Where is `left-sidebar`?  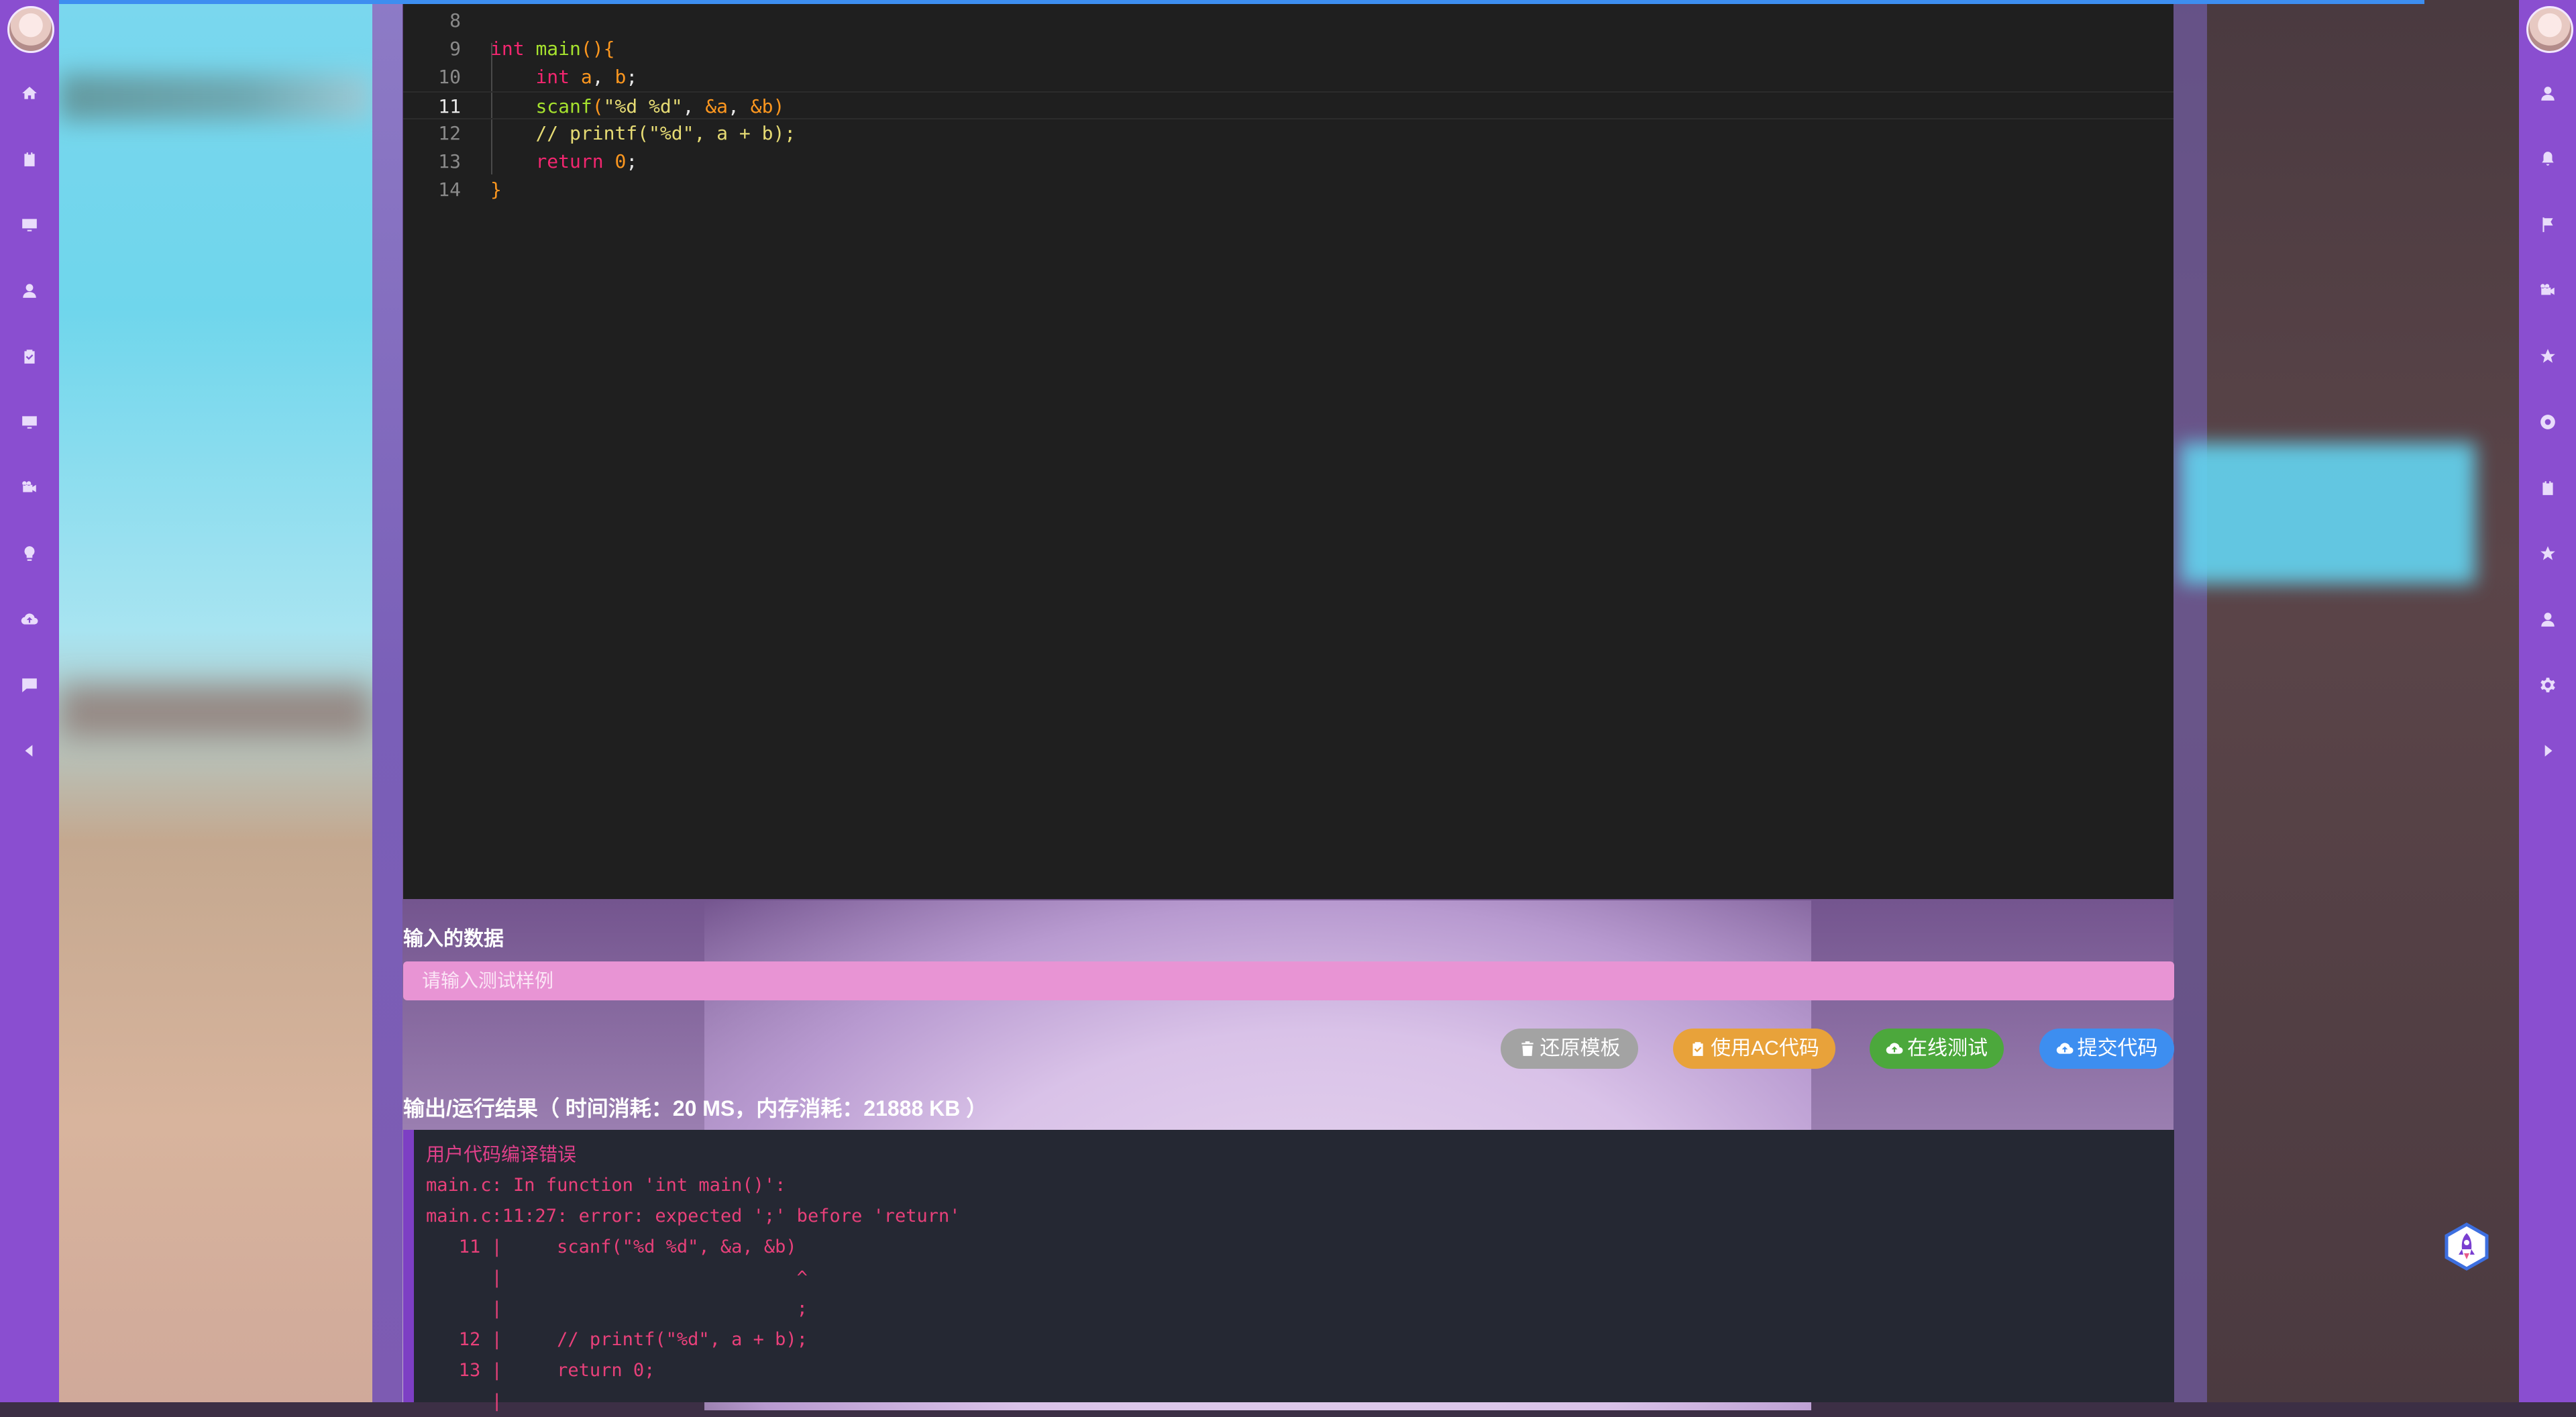
left-sidebar is located at coordinates (29, 701).